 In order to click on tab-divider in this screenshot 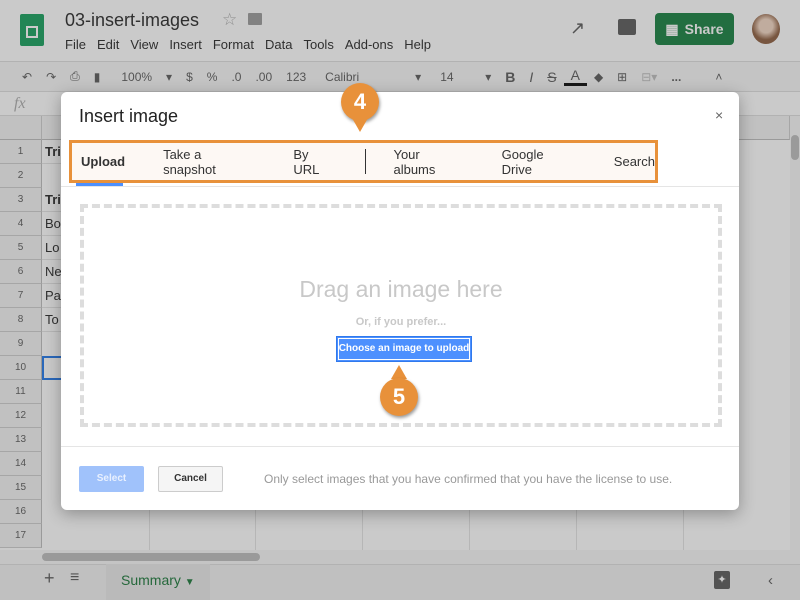, I will do `click(365, 161)`.